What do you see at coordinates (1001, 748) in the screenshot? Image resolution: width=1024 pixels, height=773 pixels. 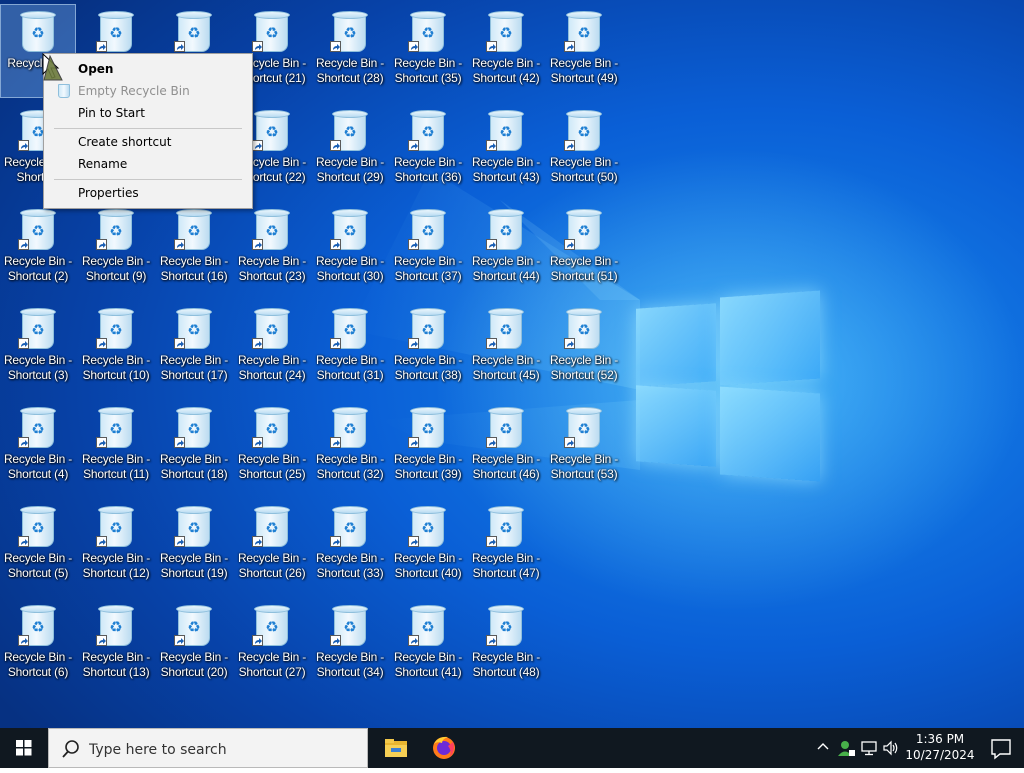 I see `action-center-button` at bounding box center [1001, 748].